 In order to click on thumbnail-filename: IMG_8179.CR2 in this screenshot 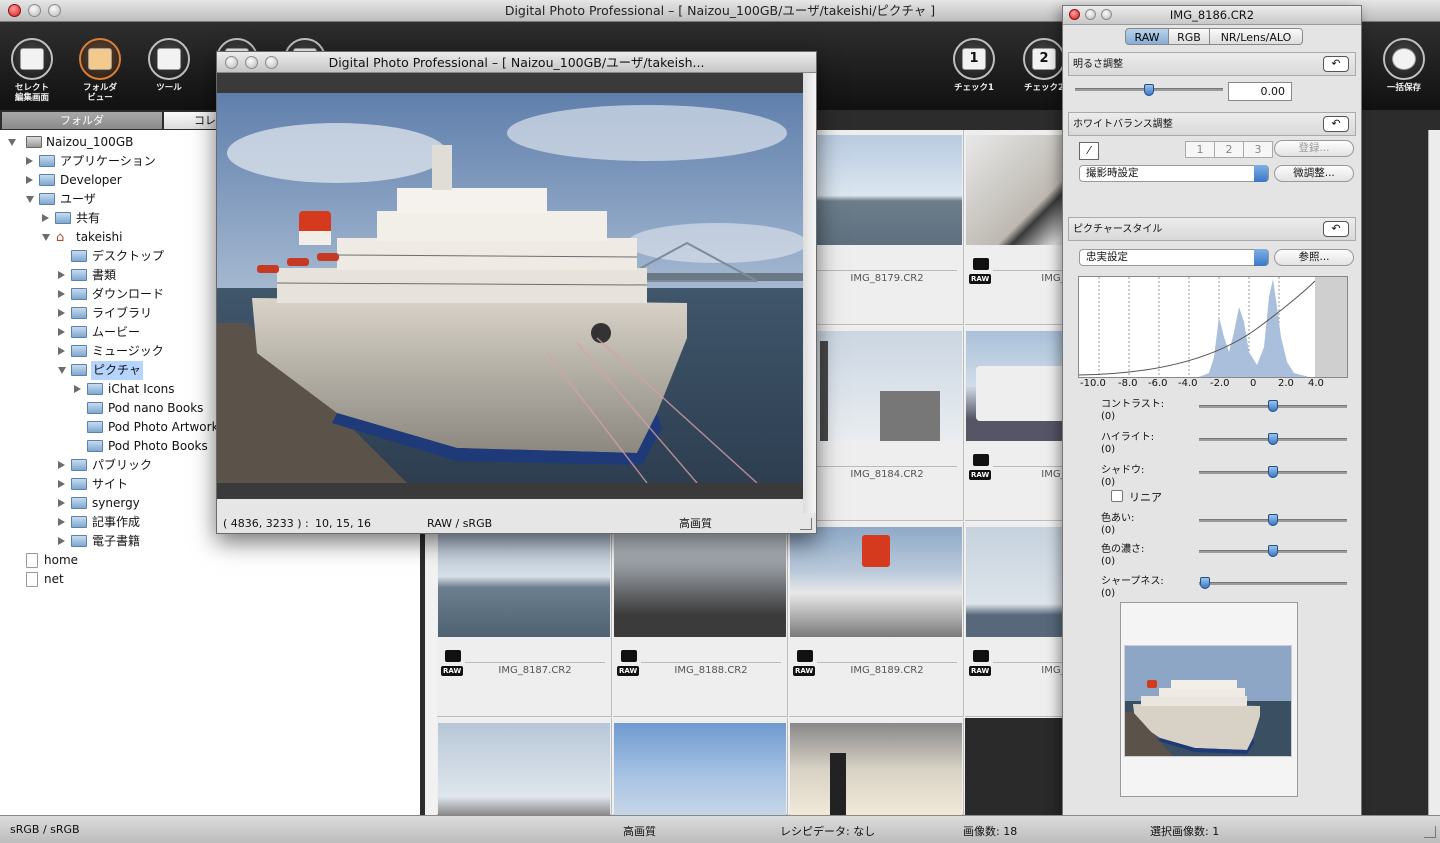, I will do `click(887, 277)`.